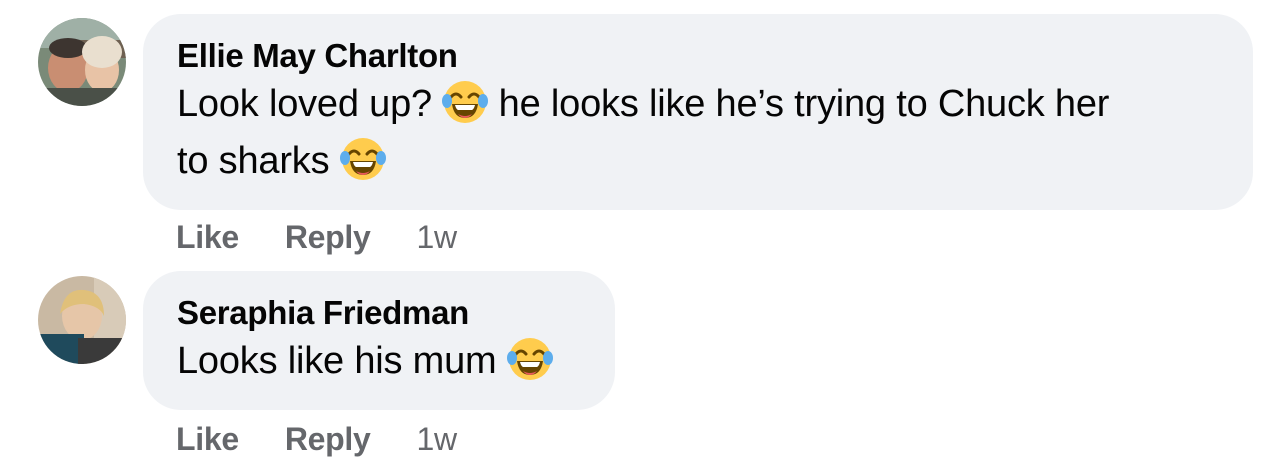  I want to click on comment-text: Looks like his mum, so click(342, 361).